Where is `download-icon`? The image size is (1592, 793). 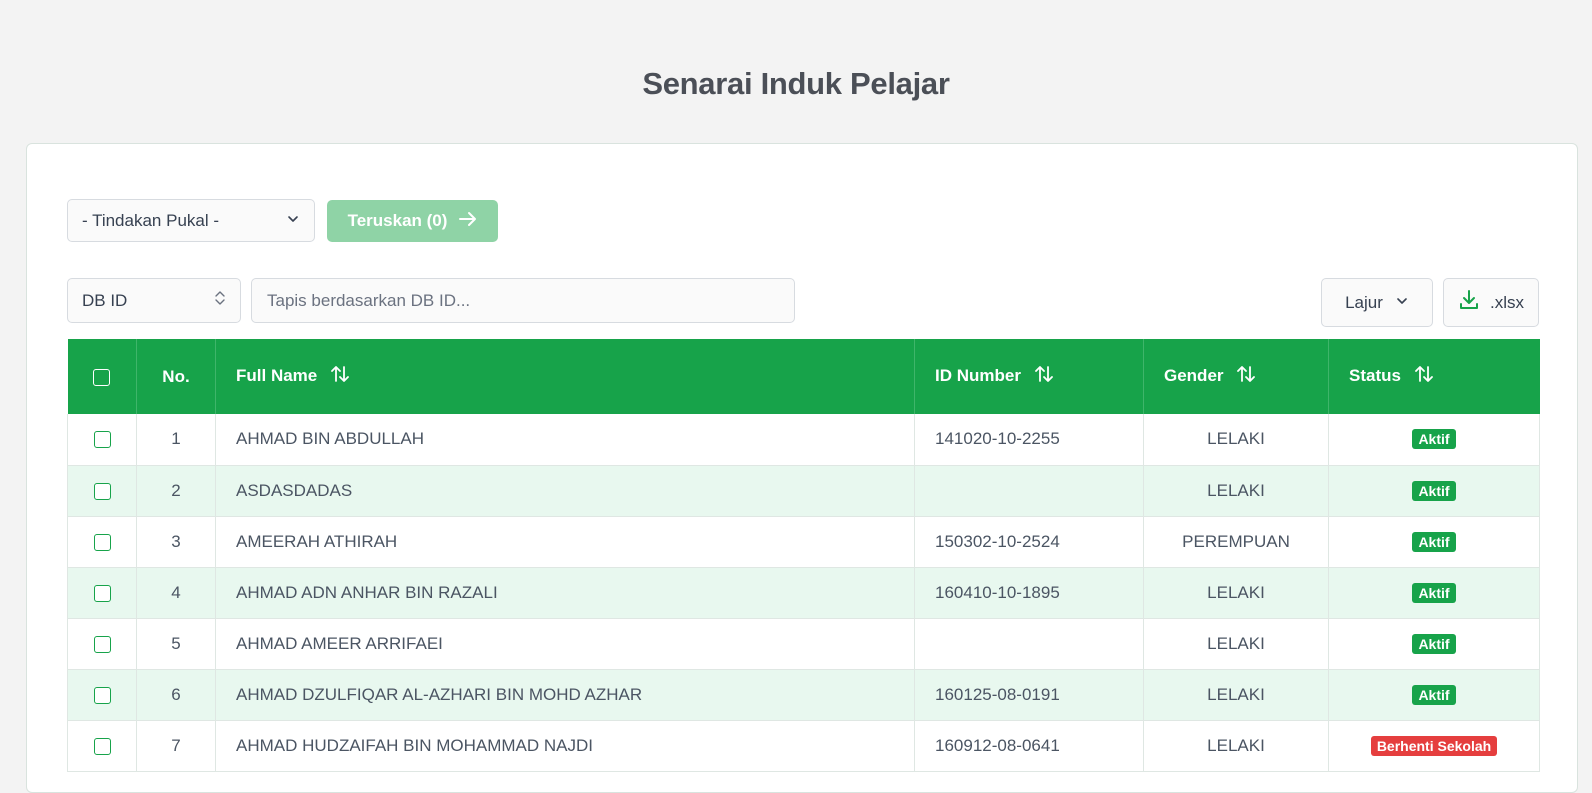 download-icon is located at coordinates (1469, 302).